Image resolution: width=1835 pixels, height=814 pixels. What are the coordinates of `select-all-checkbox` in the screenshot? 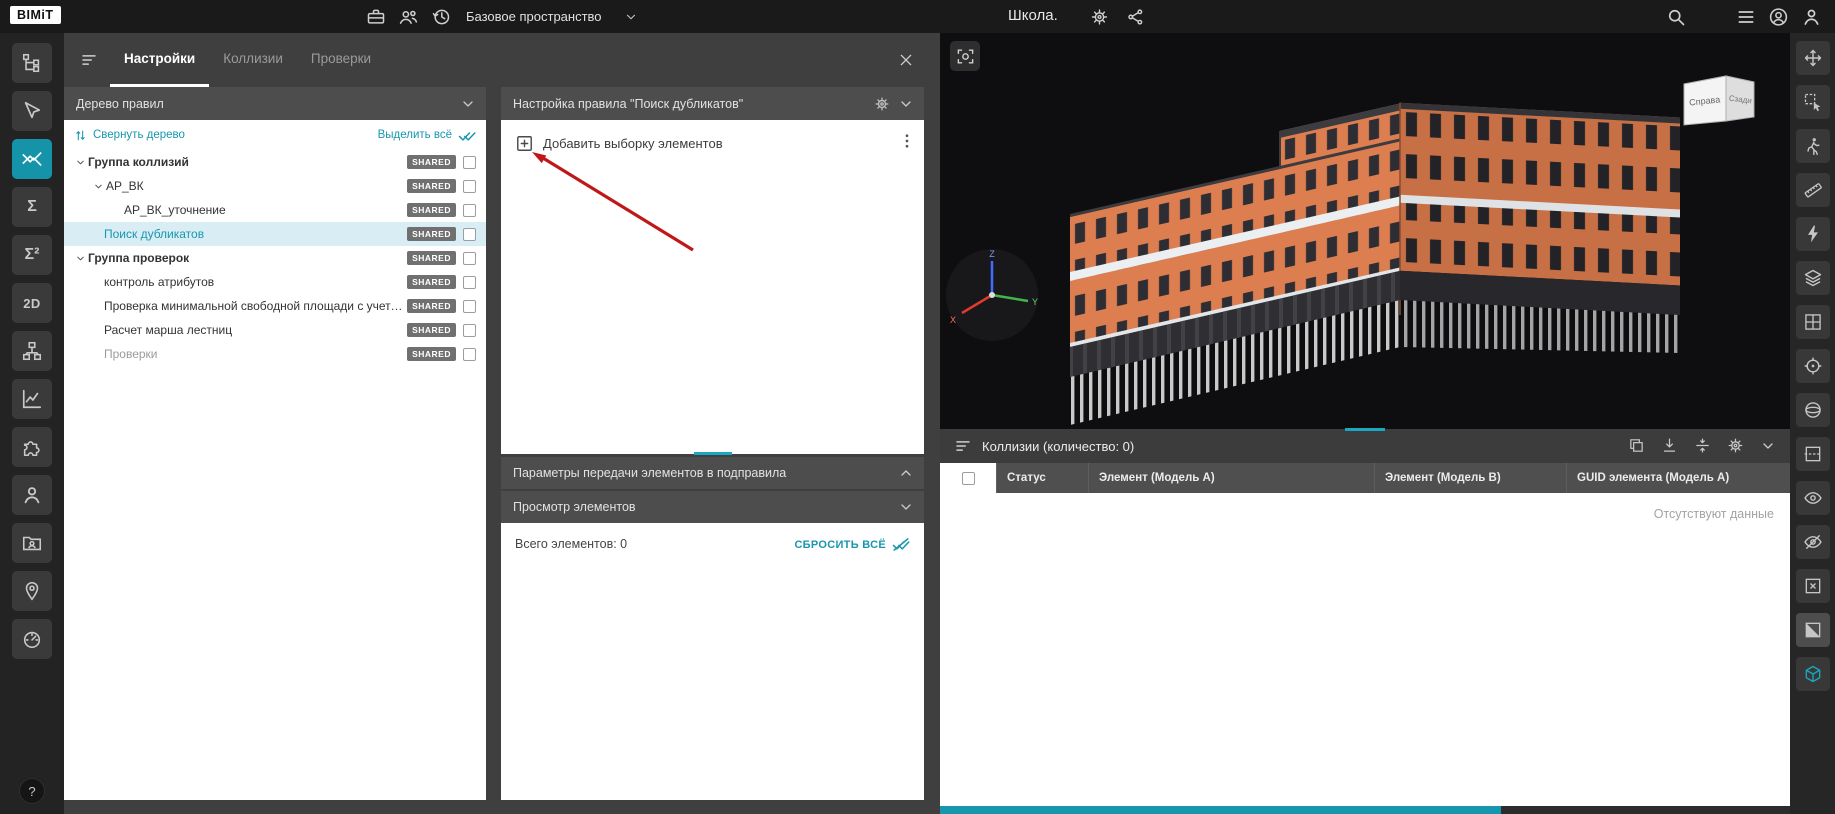 It's located at (968, 478).